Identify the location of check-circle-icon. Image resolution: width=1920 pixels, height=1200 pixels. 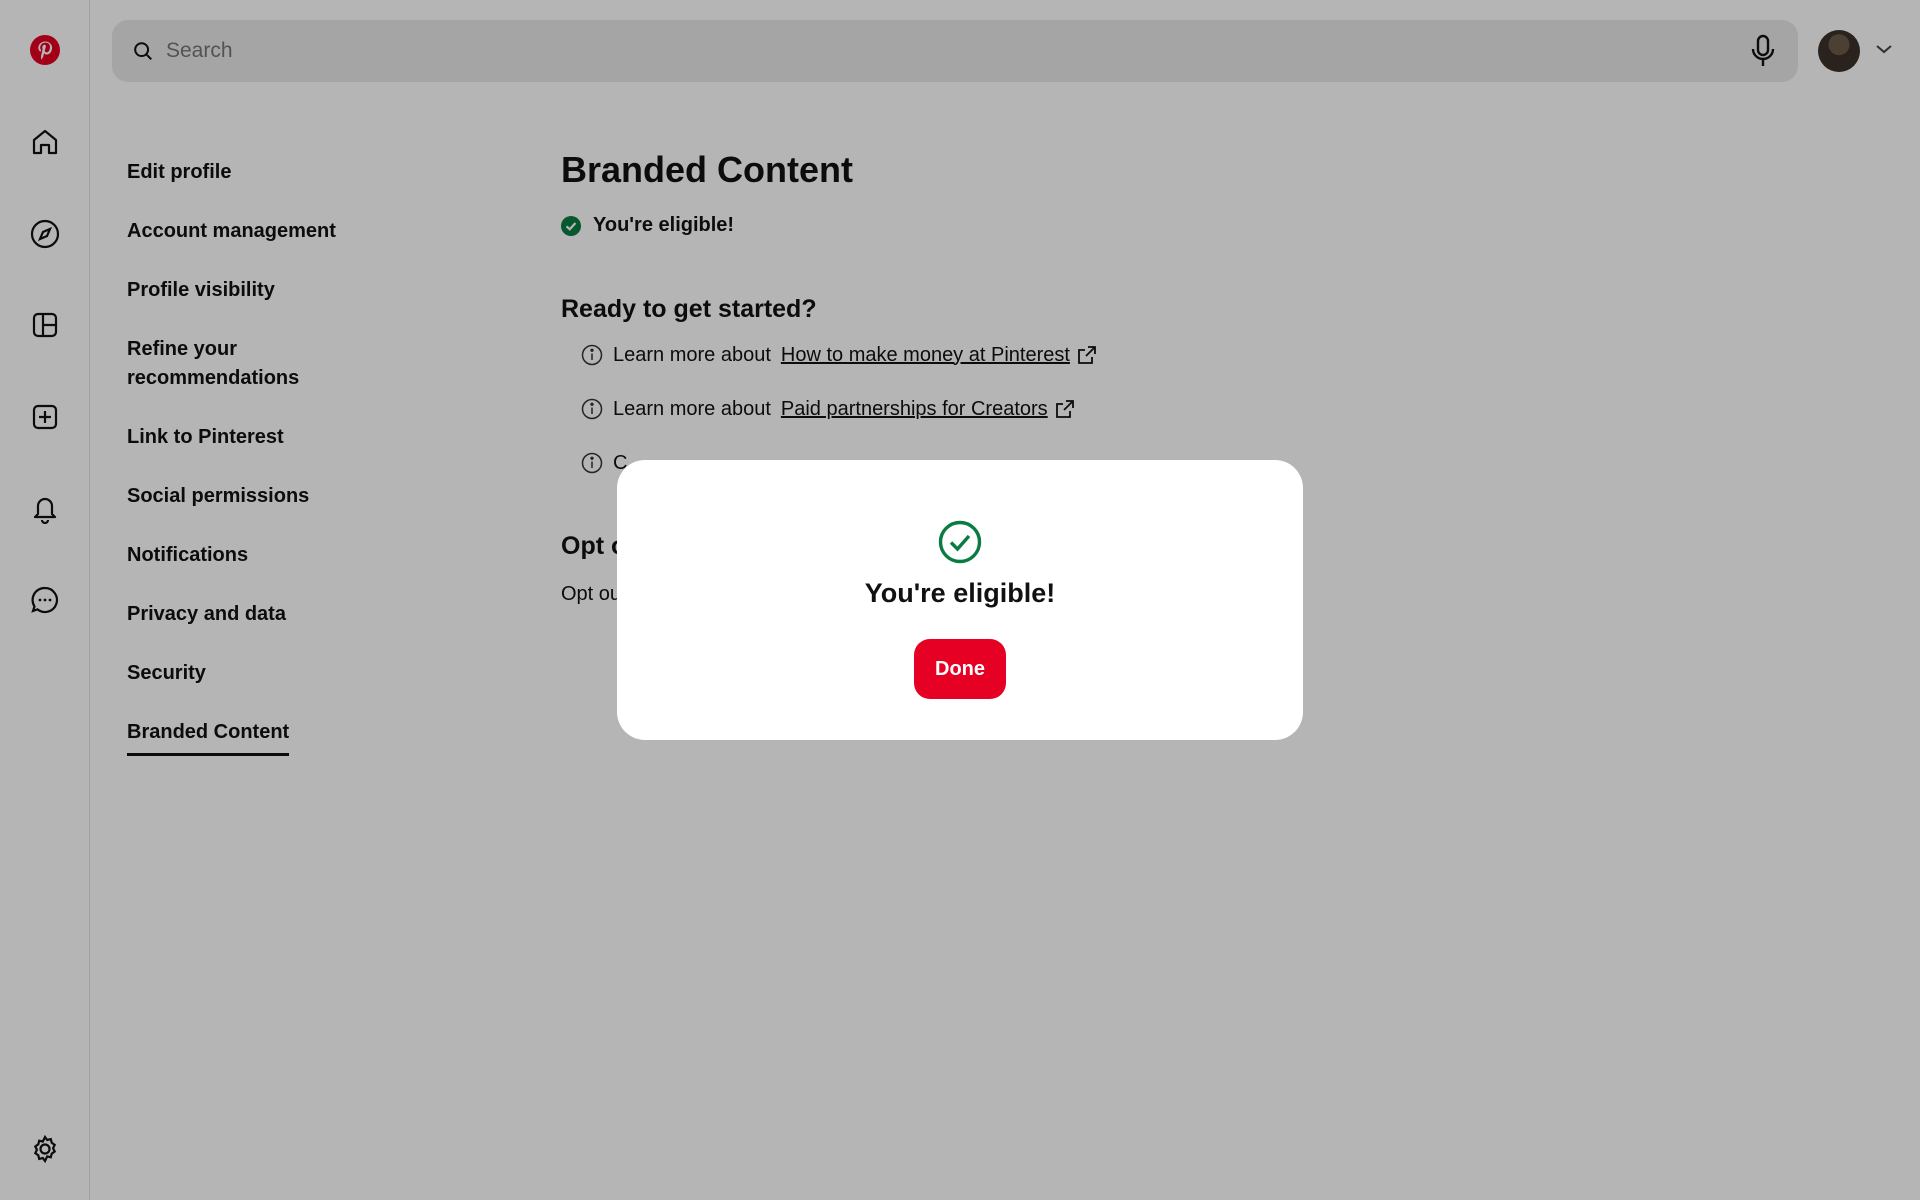
(960, 542).